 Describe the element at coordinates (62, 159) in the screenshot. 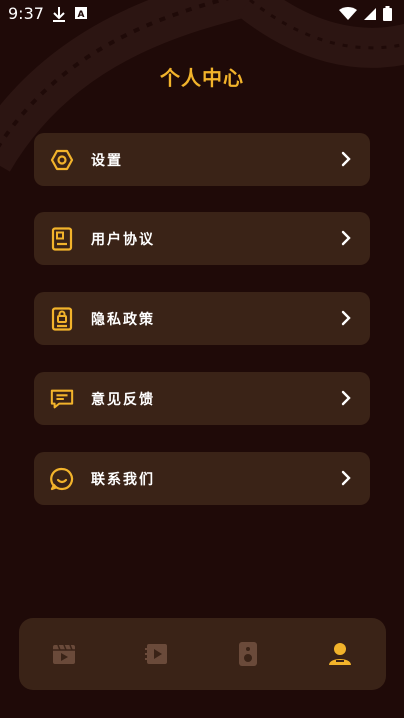

I see `settings-icon` at that location.